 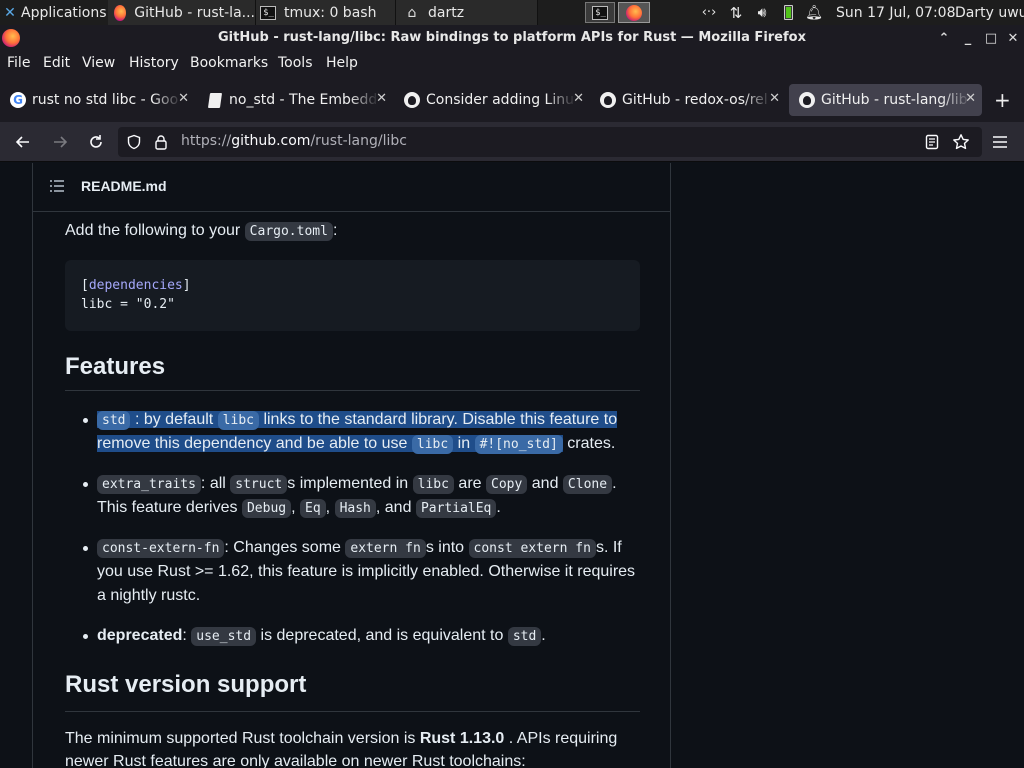 I want to click on forward-arrow-icon, so click(x=60, y=142).